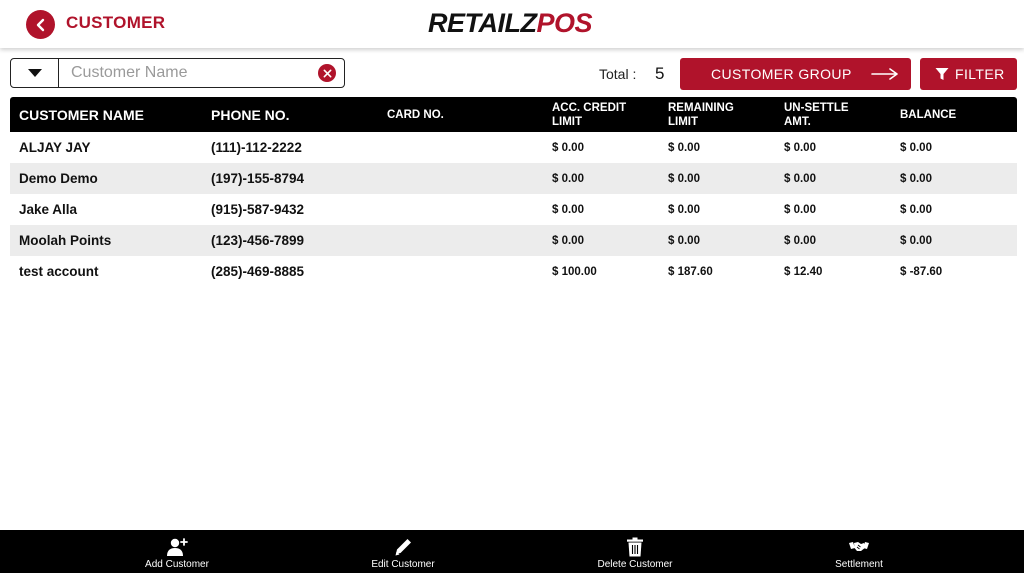 The height and width of the screenshot is (573, 1024). Describe the element at coordinates (921, 271) in the screenshot. I see `cell-balance: $ -87.60` at that location.